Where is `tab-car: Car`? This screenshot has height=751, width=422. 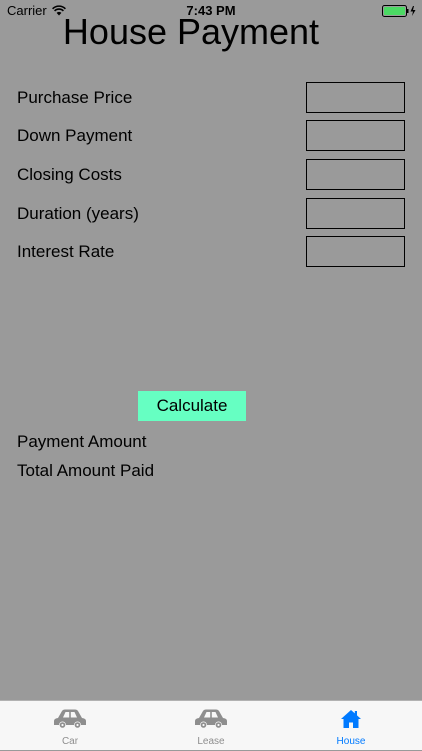
tab-car: Car is located at coordinates (70, 726).